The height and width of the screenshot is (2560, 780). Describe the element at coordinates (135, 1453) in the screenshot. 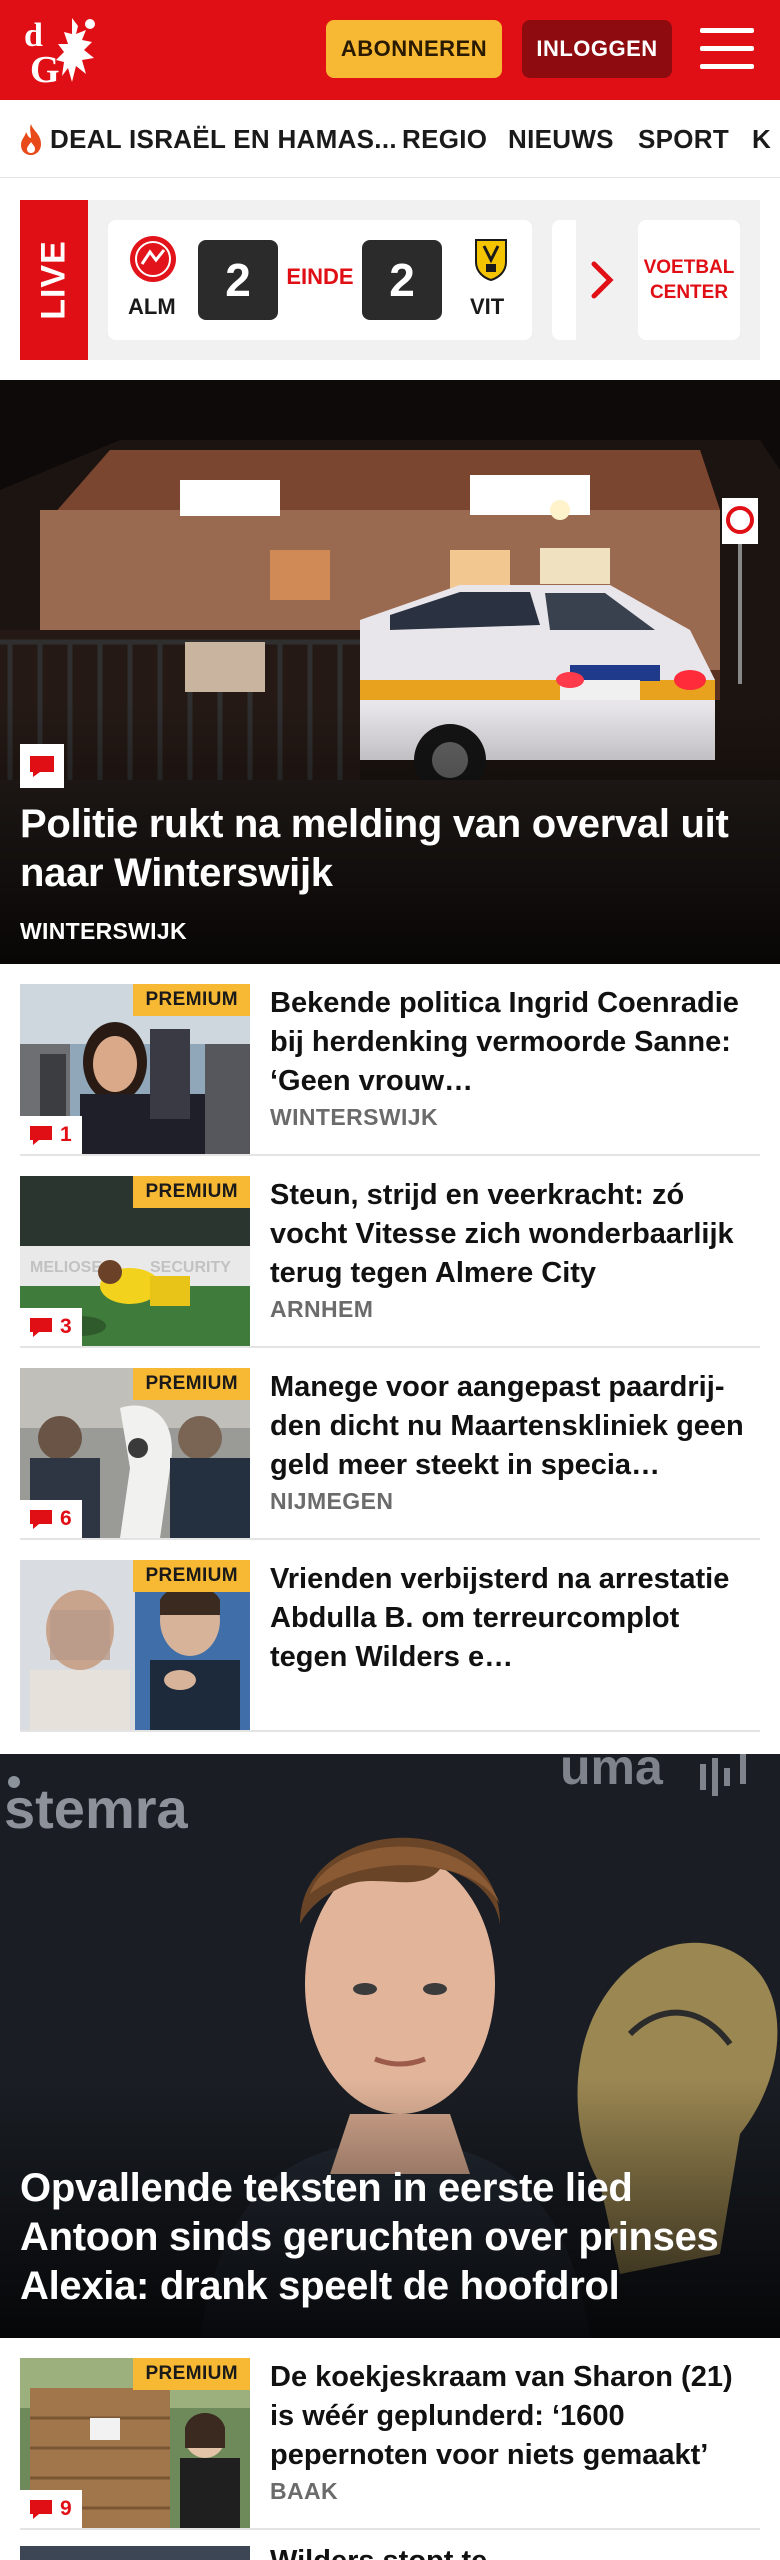

I see `article-thumbnail: PREMIUM 6` at that location.